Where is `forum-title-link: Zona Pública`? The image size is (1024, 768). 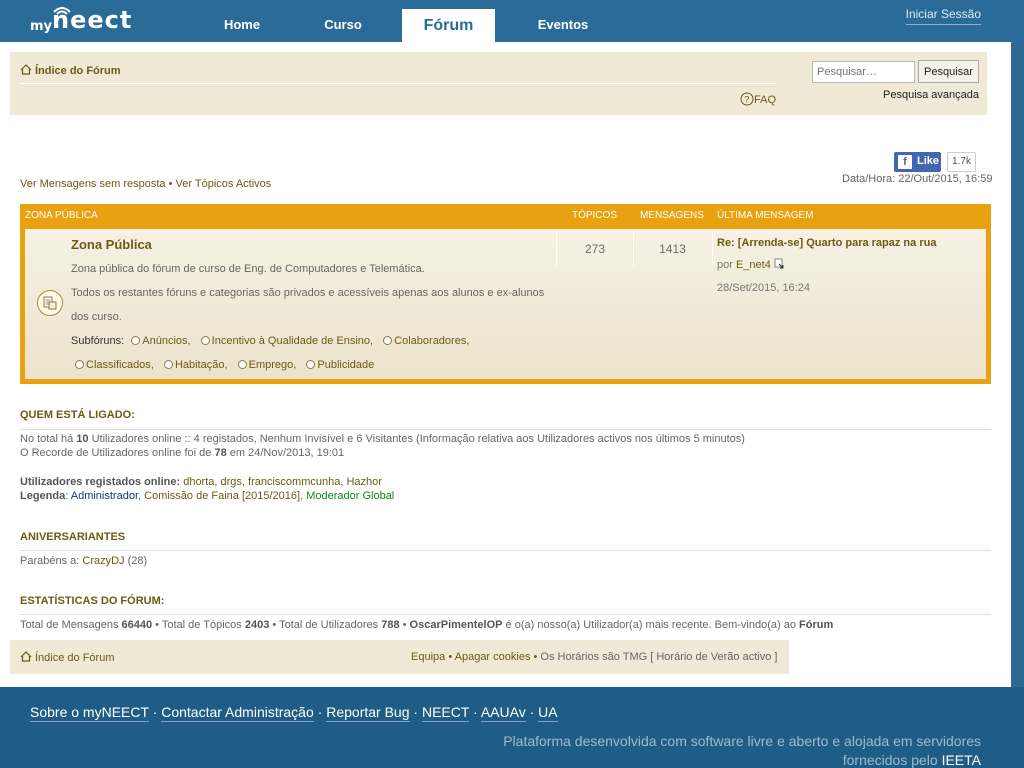 forum-title-link: Zona Pública is located at coordinates (111, 244).